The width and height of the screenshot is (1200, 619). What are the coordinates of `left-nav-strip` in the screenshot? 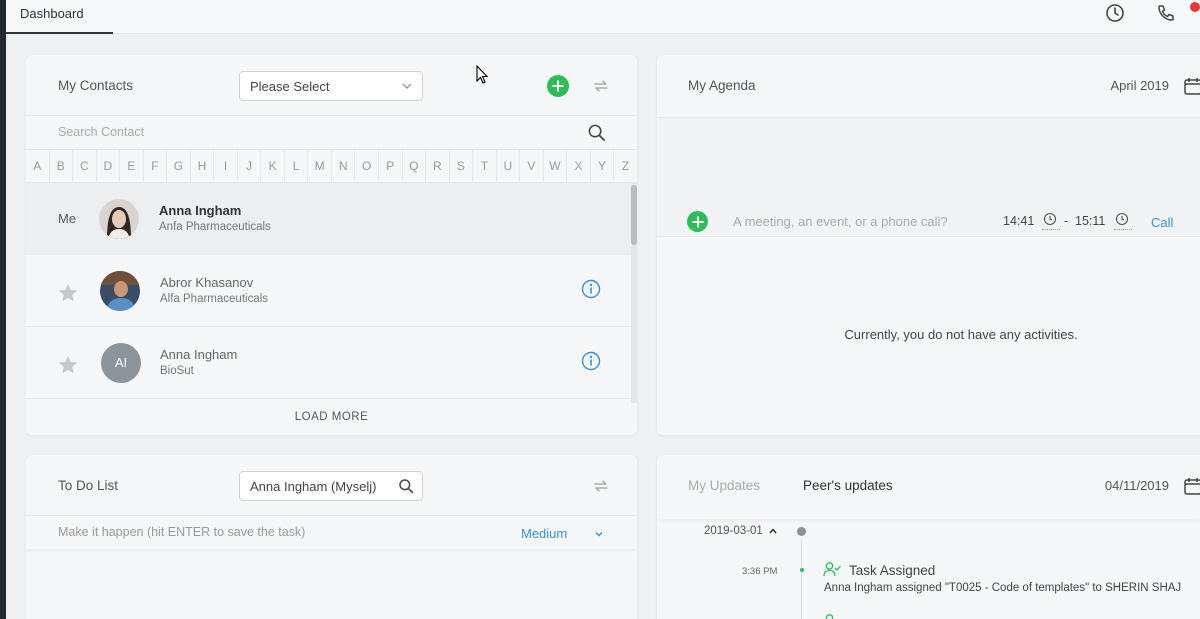 It's located at (3, 309).